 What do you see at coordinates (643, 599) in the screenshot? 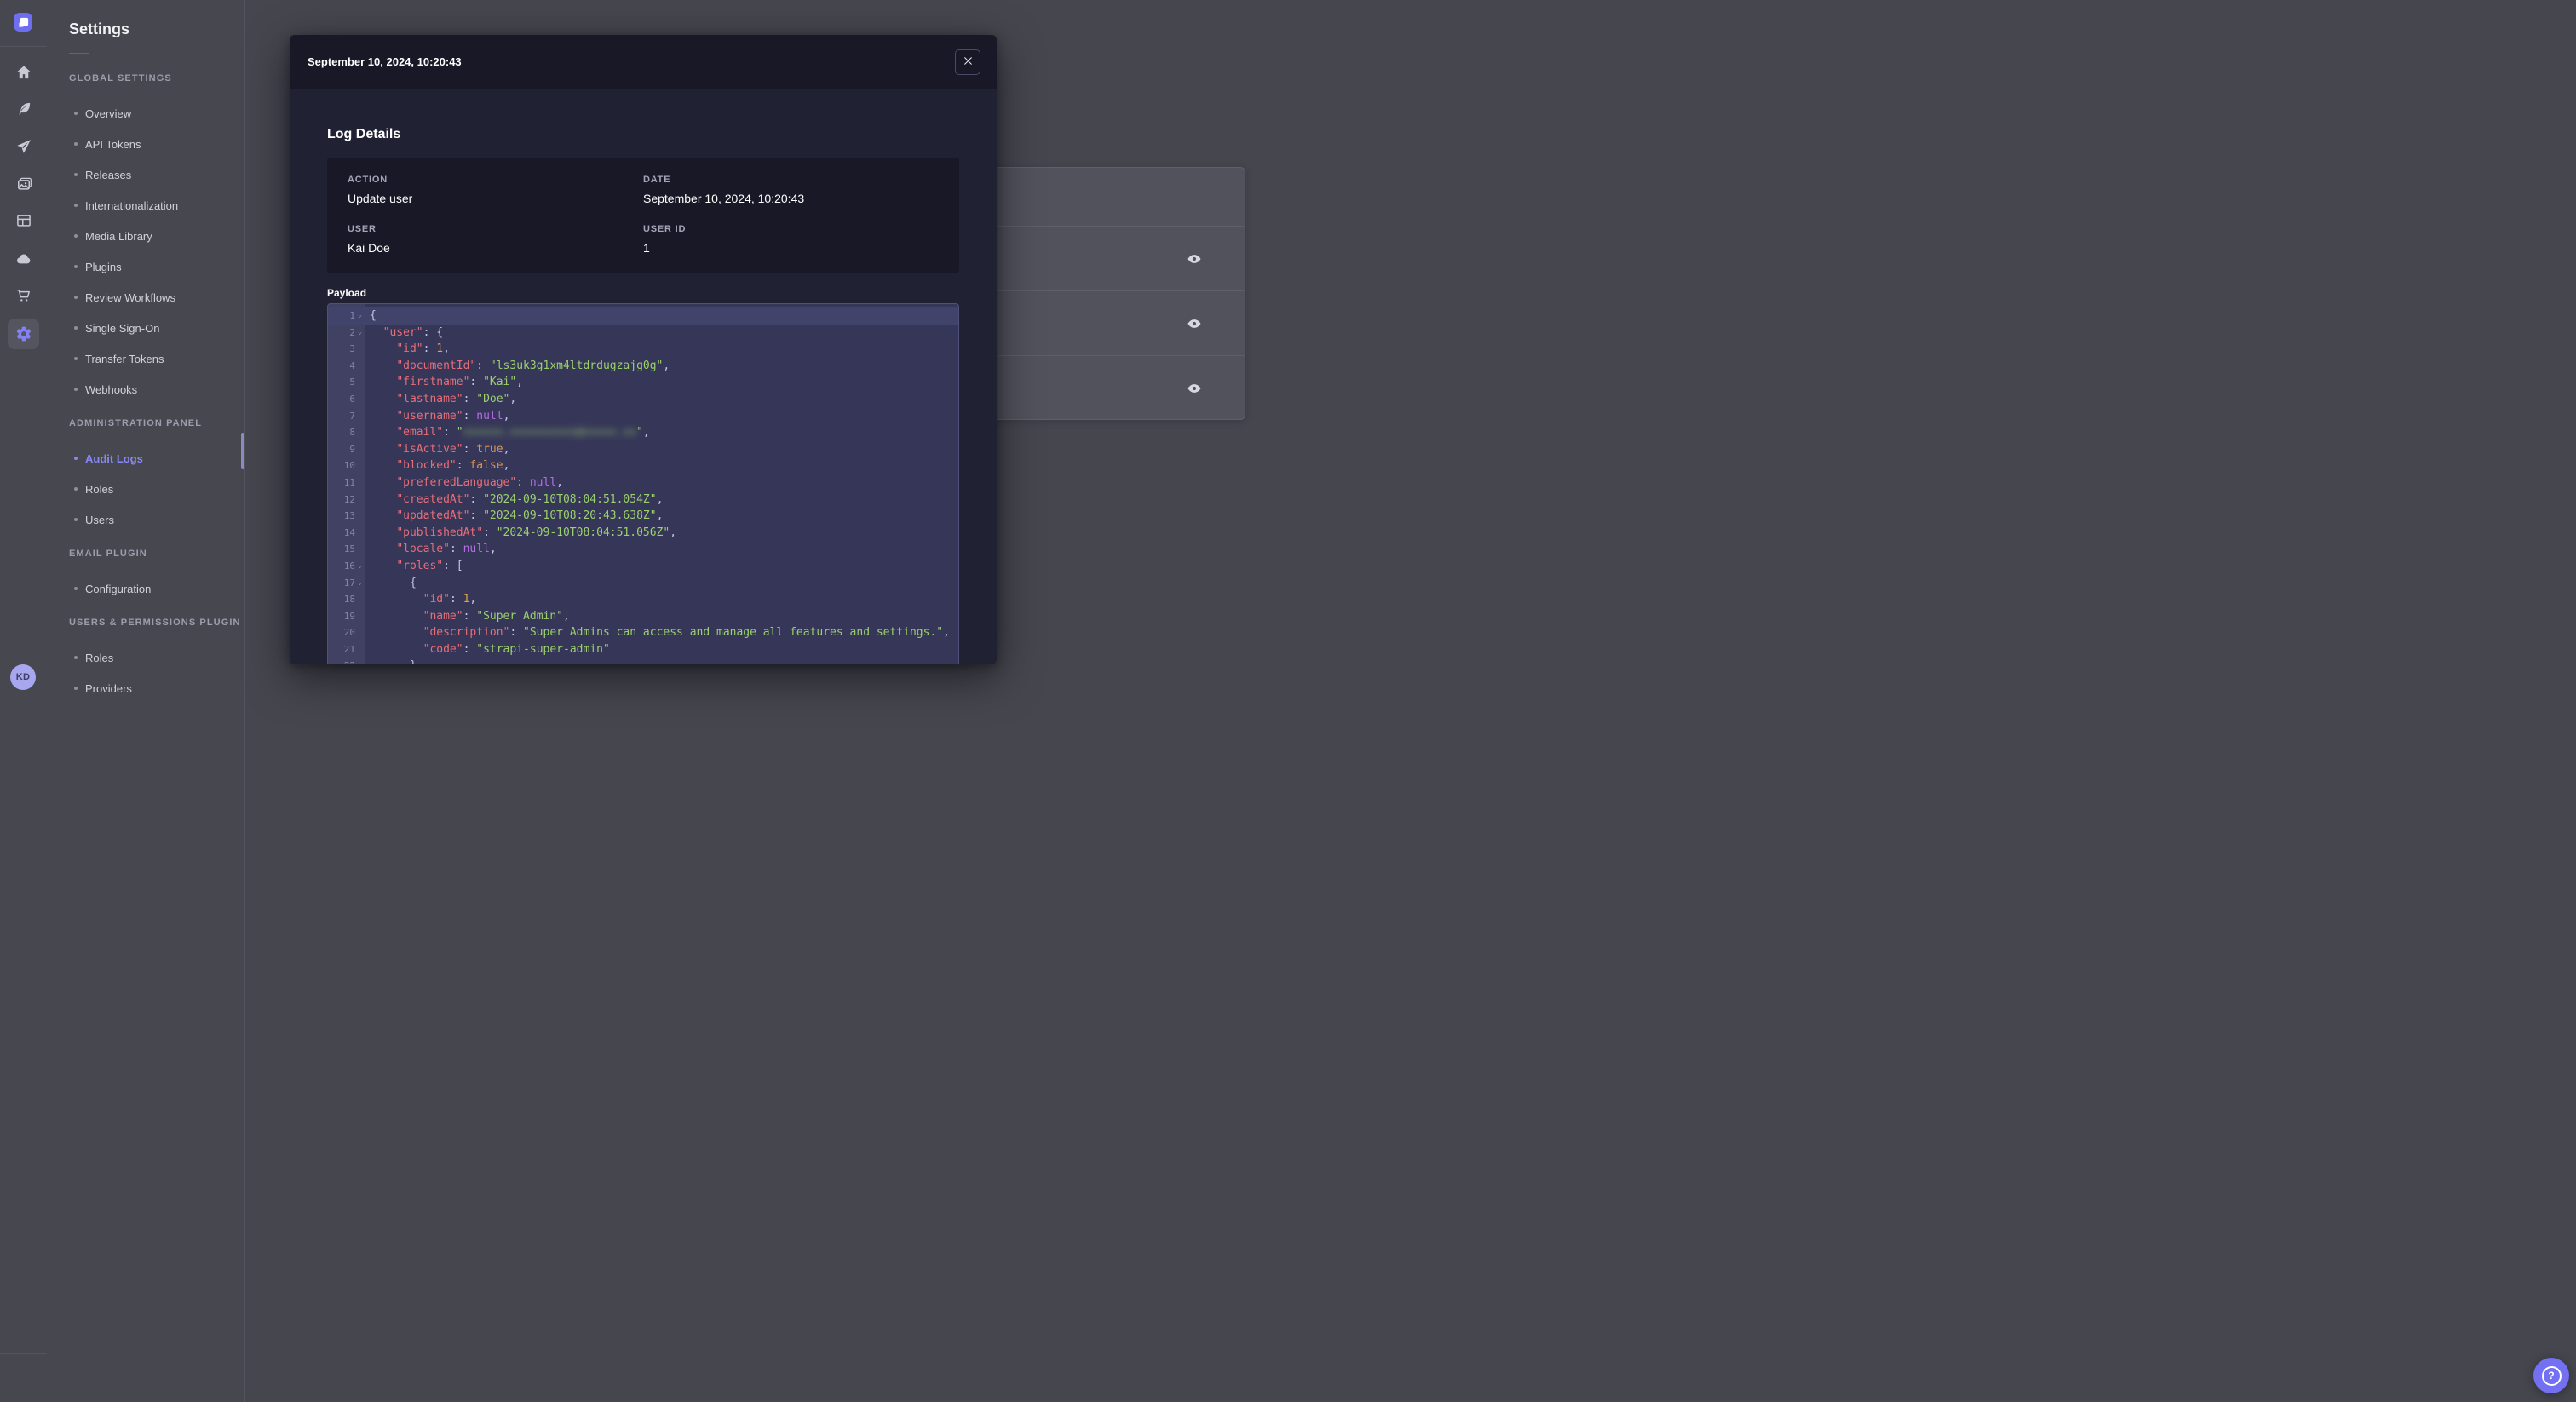
I see `code-line: 18 "id": 1,` at bounding box center [643, 599].